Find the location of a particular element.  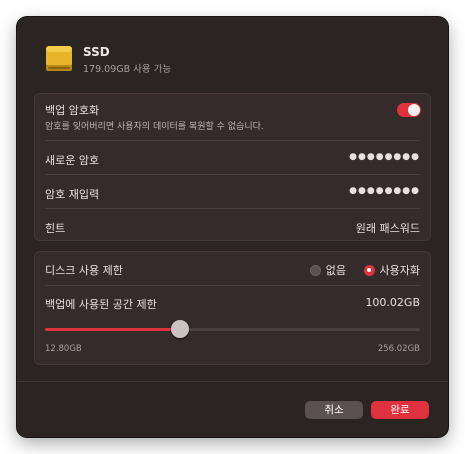

space-limit-value: 100.02GB is located at coordinates (392, 302).